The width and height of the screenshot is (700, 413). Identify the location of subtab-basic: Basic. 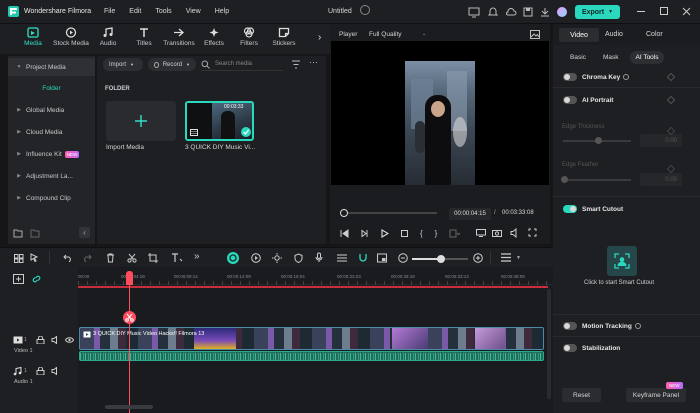
(578, 57).